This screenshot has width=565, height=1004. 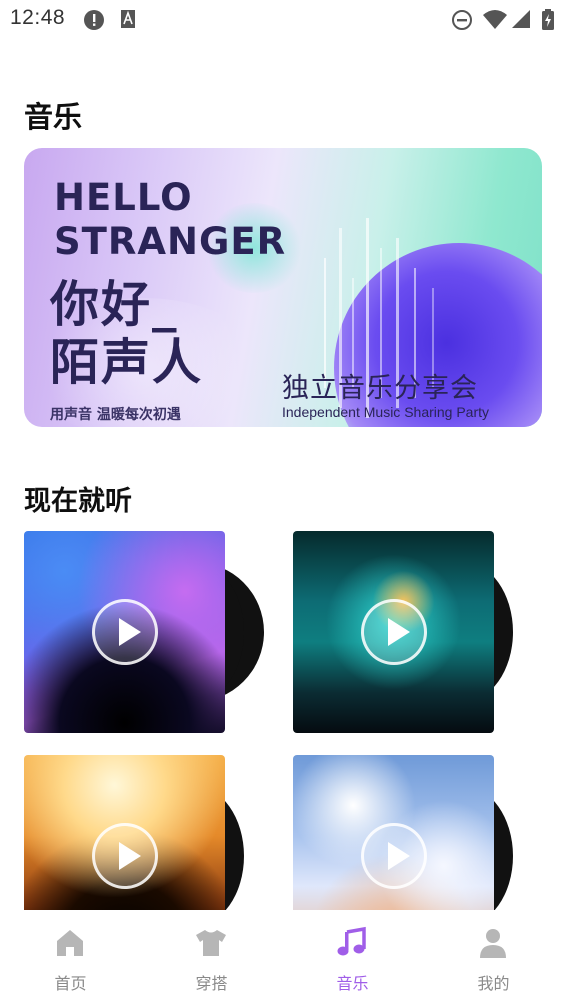 I want to click on status-time: 12:48, so click(x=38, y=17).